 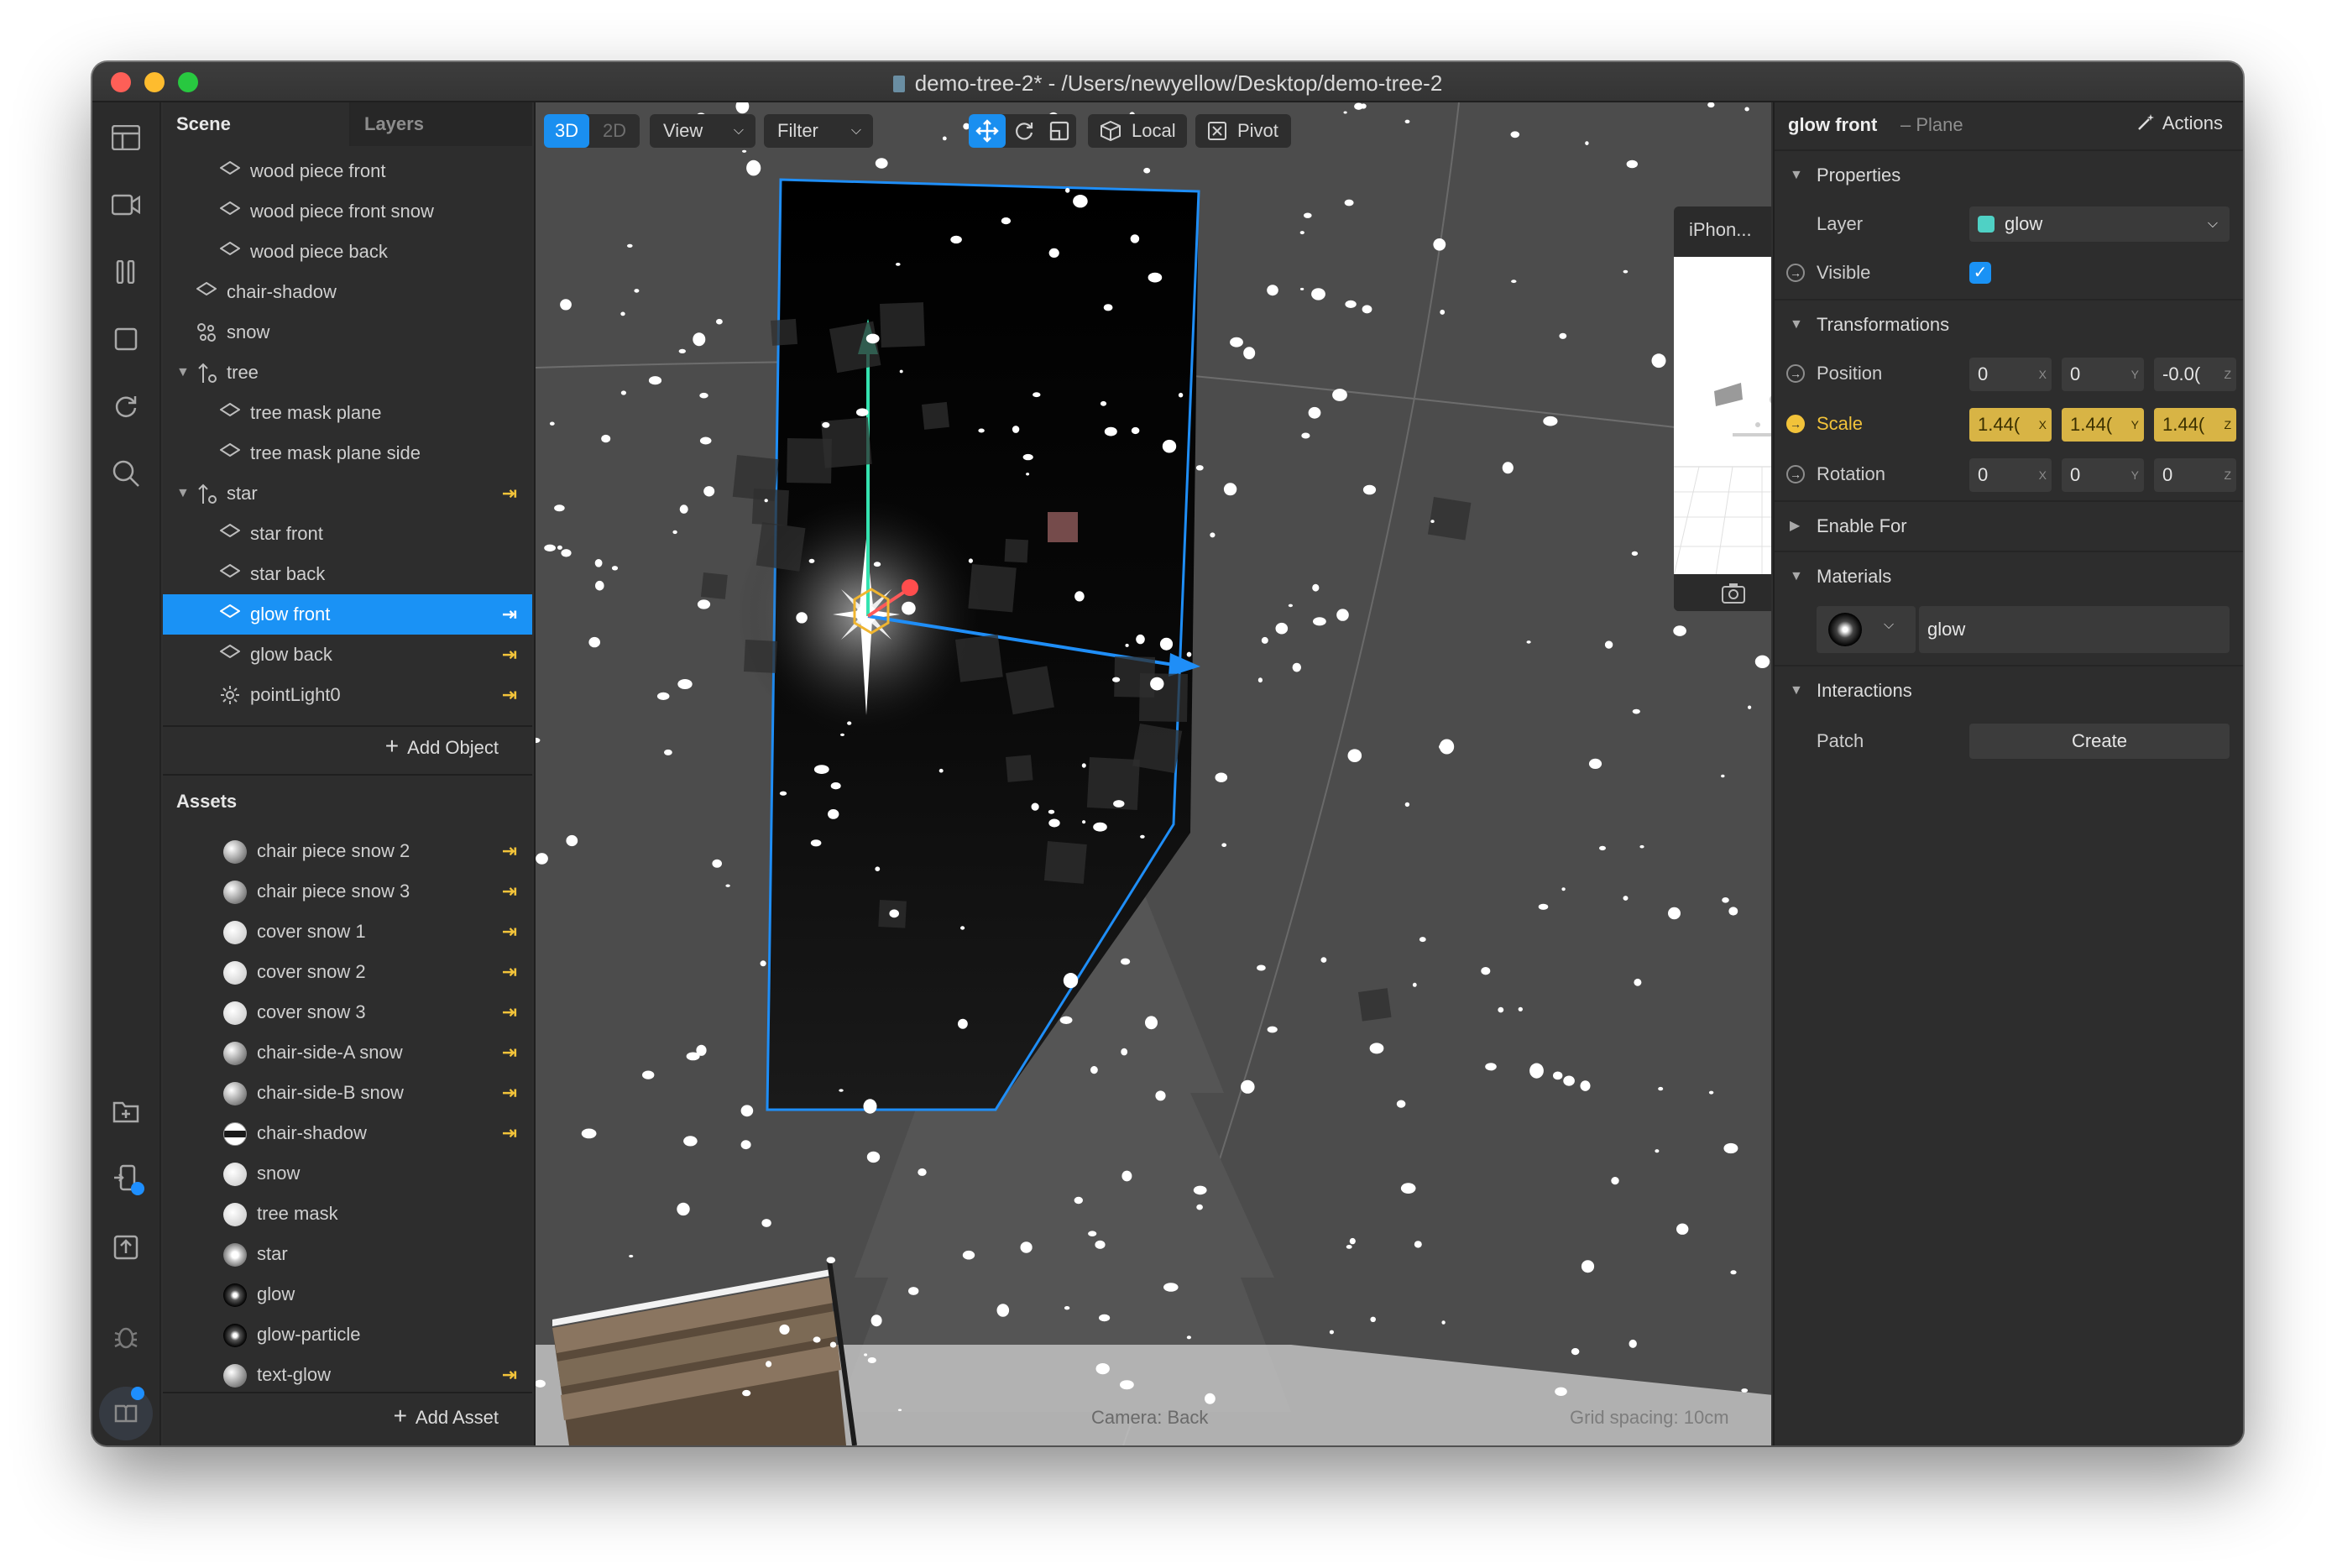 I want to click on scene-item-glow-front: glow front ⇥, so click(x=347, y=614).